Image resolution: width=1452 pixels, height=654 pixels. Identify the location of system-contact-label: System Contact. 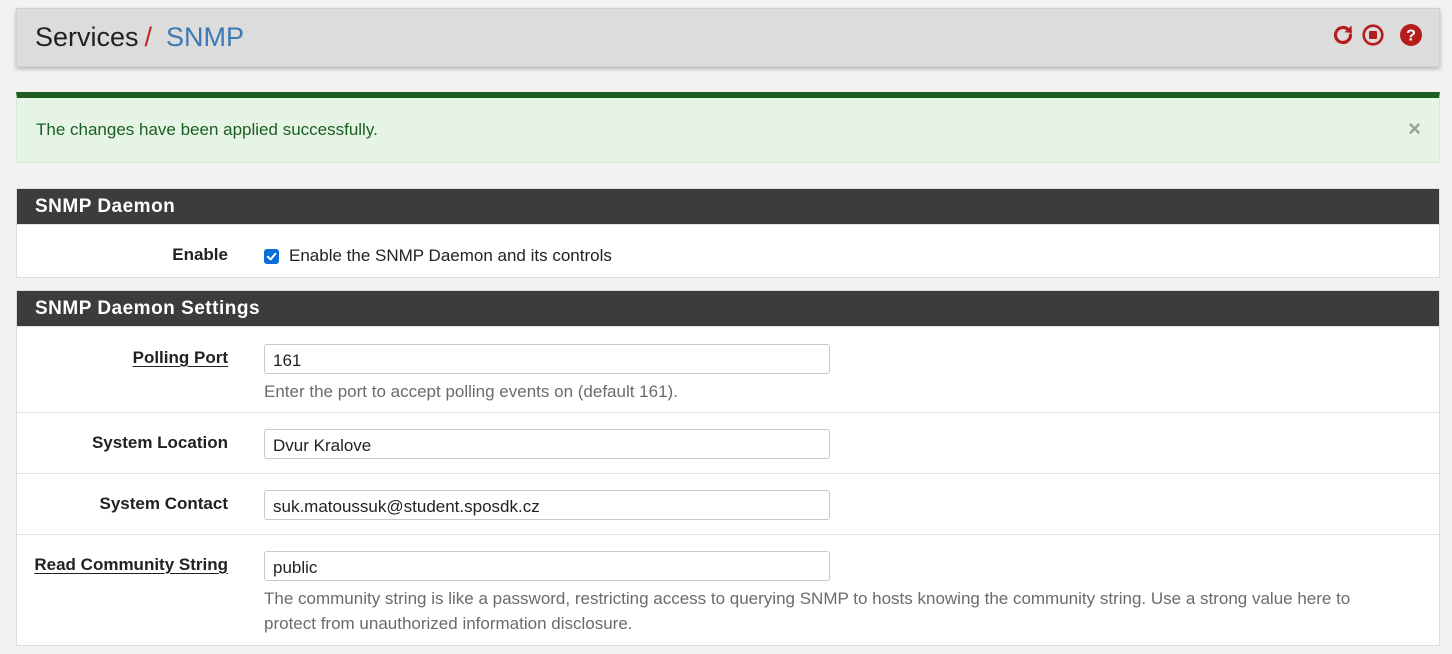
(163, 503).